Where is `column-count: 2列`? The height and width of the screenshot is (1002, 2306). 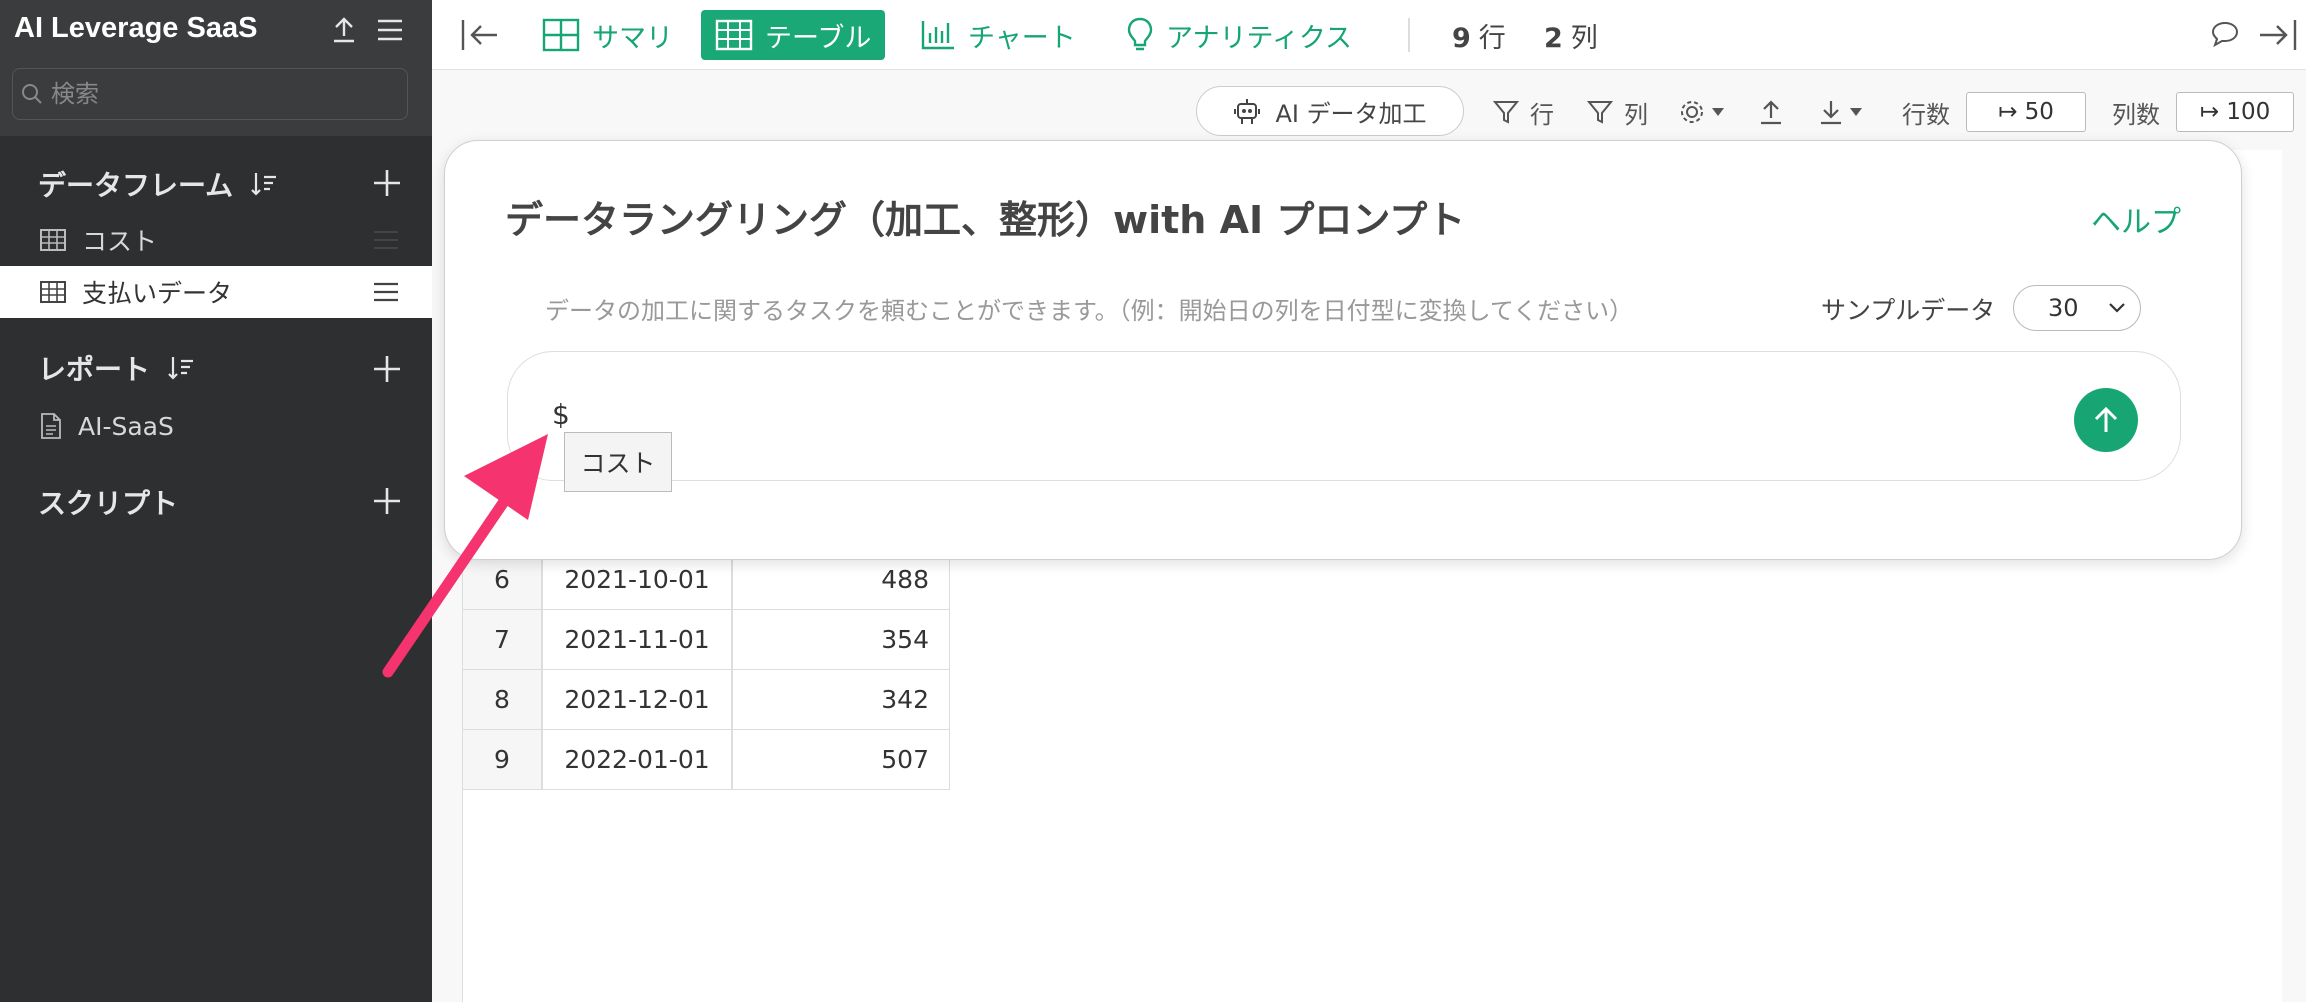 column-count: 2列 is located at coordinates (1571, 35).